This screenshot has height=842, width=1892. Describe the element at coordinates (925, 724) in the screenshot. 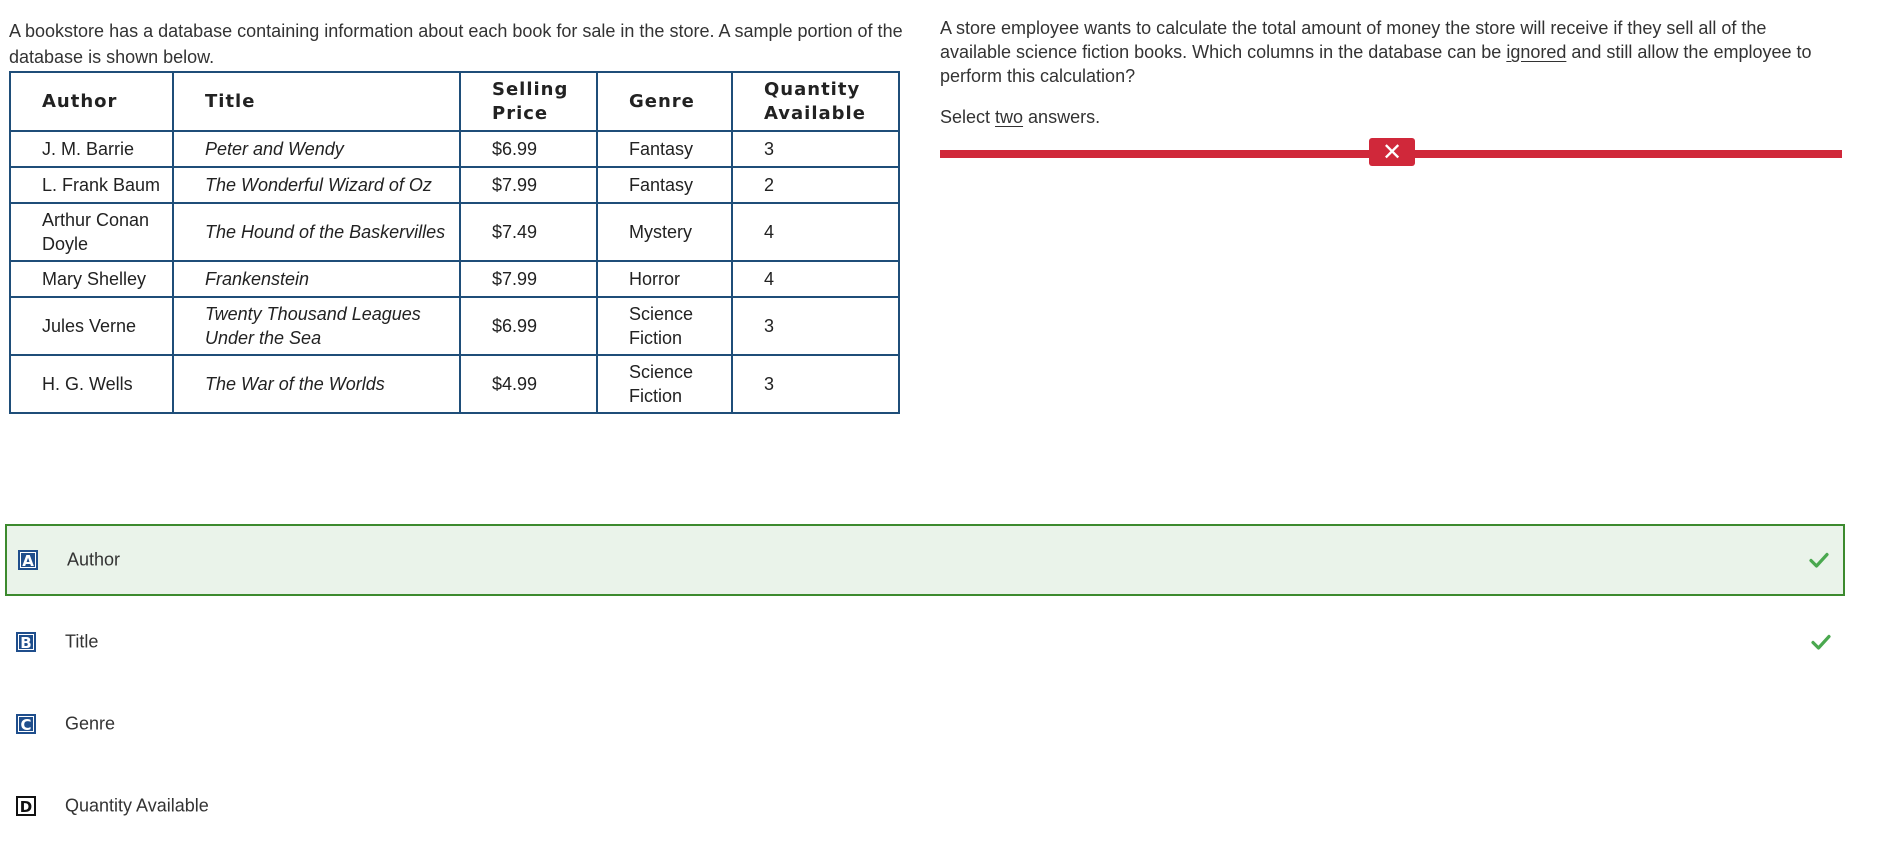

I see `choice-c: C Genre` at that location.